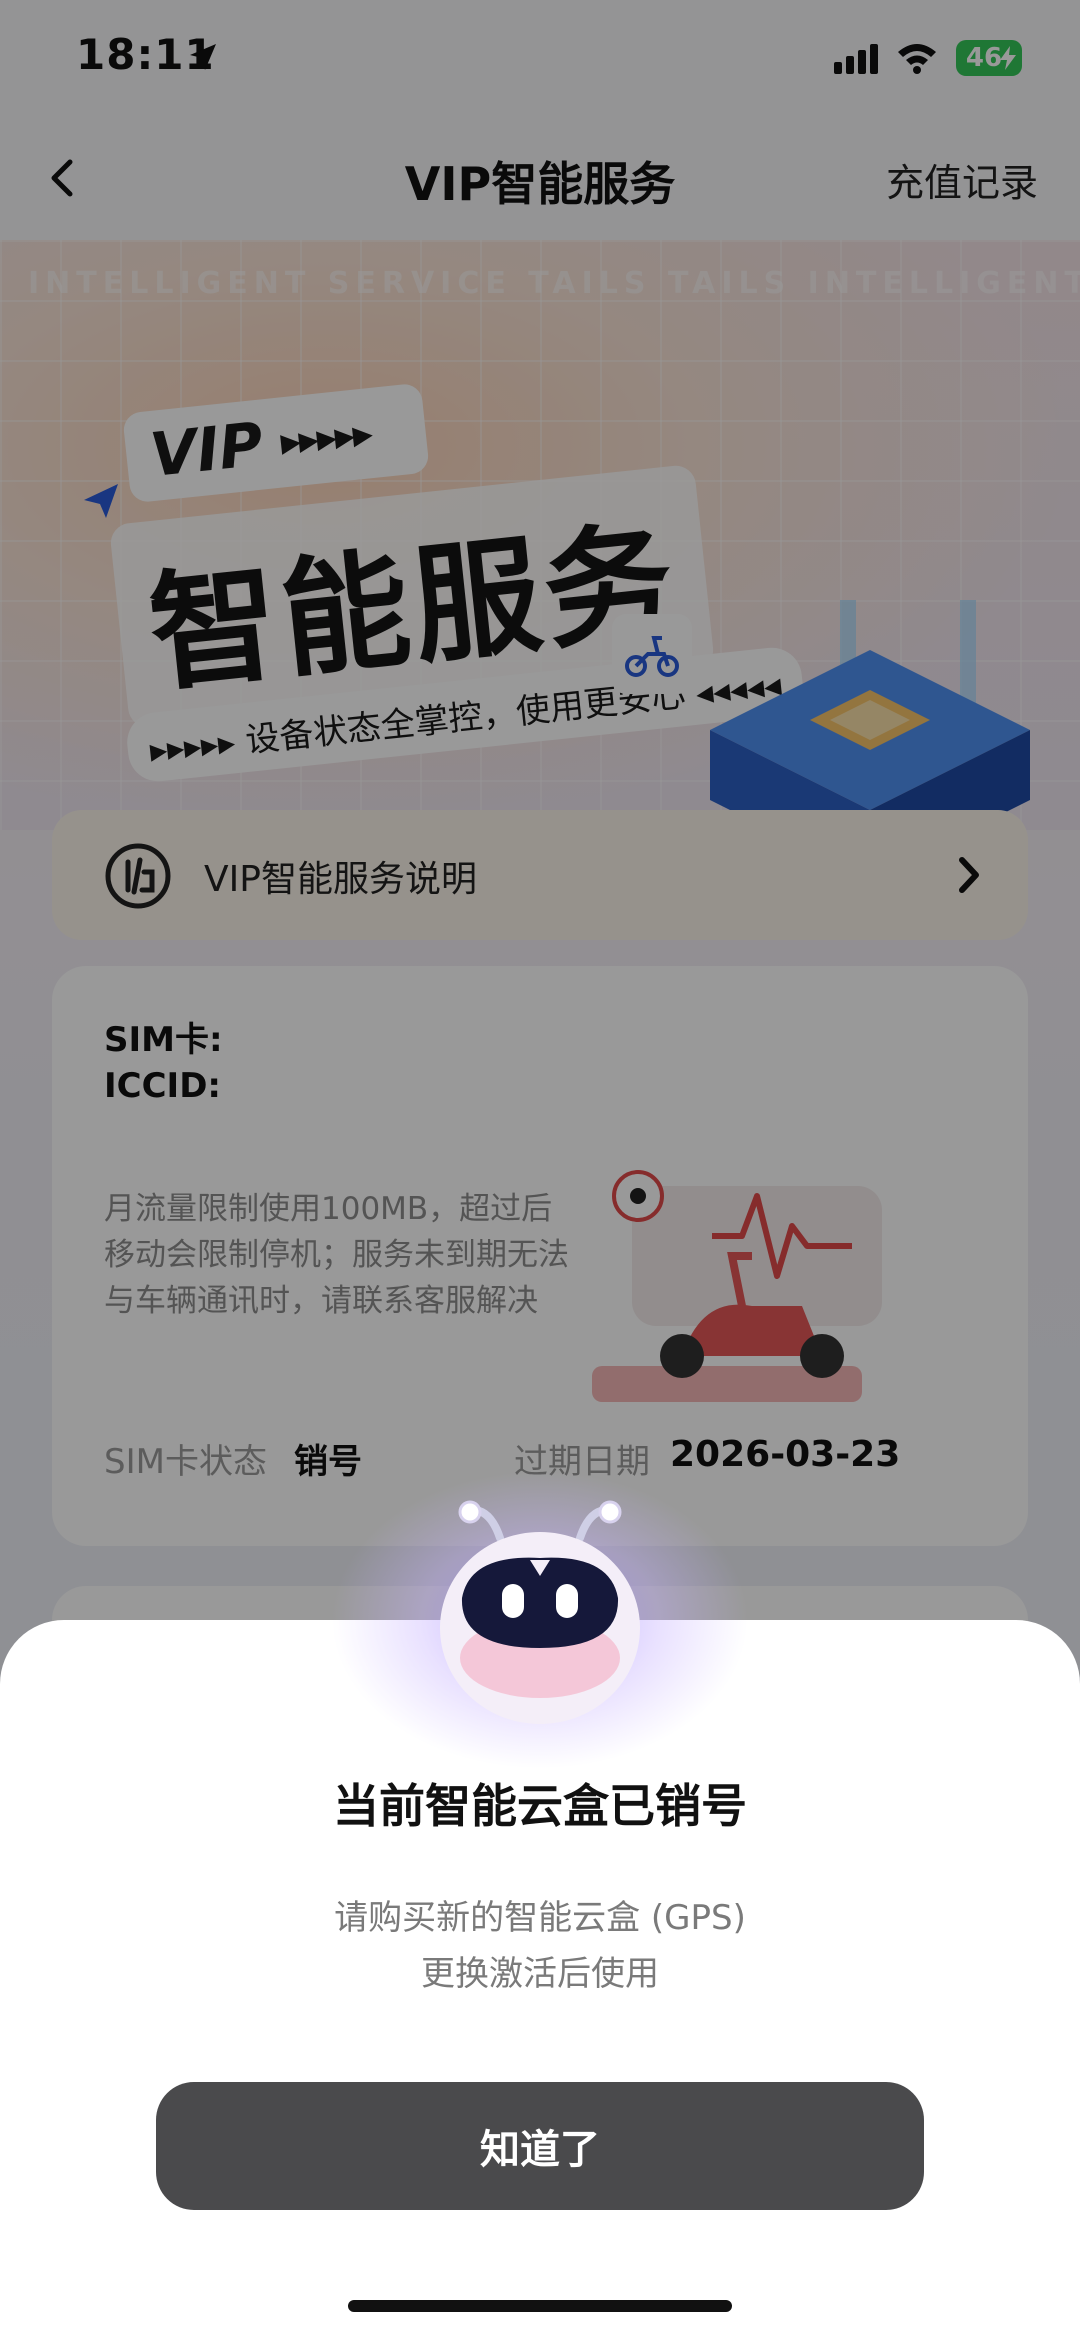 This screenshot has width=1080, height=2337. What do you see at coordinates (540, 1806) in the screenshot?
I see `dialog-title: 当前智能云盒已销号` at bounding box center [540, 1806].